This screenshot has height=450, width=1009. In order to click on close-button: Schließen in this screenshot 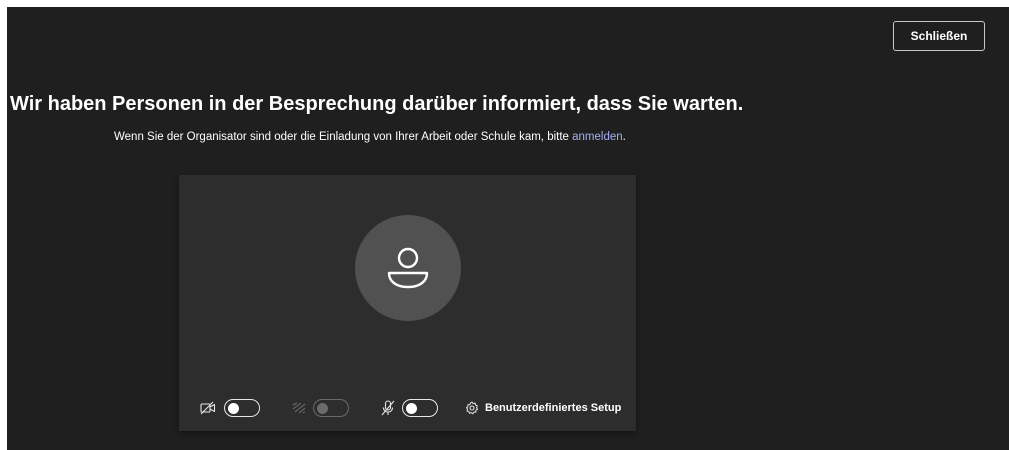, I will do `click(939, 36)`.